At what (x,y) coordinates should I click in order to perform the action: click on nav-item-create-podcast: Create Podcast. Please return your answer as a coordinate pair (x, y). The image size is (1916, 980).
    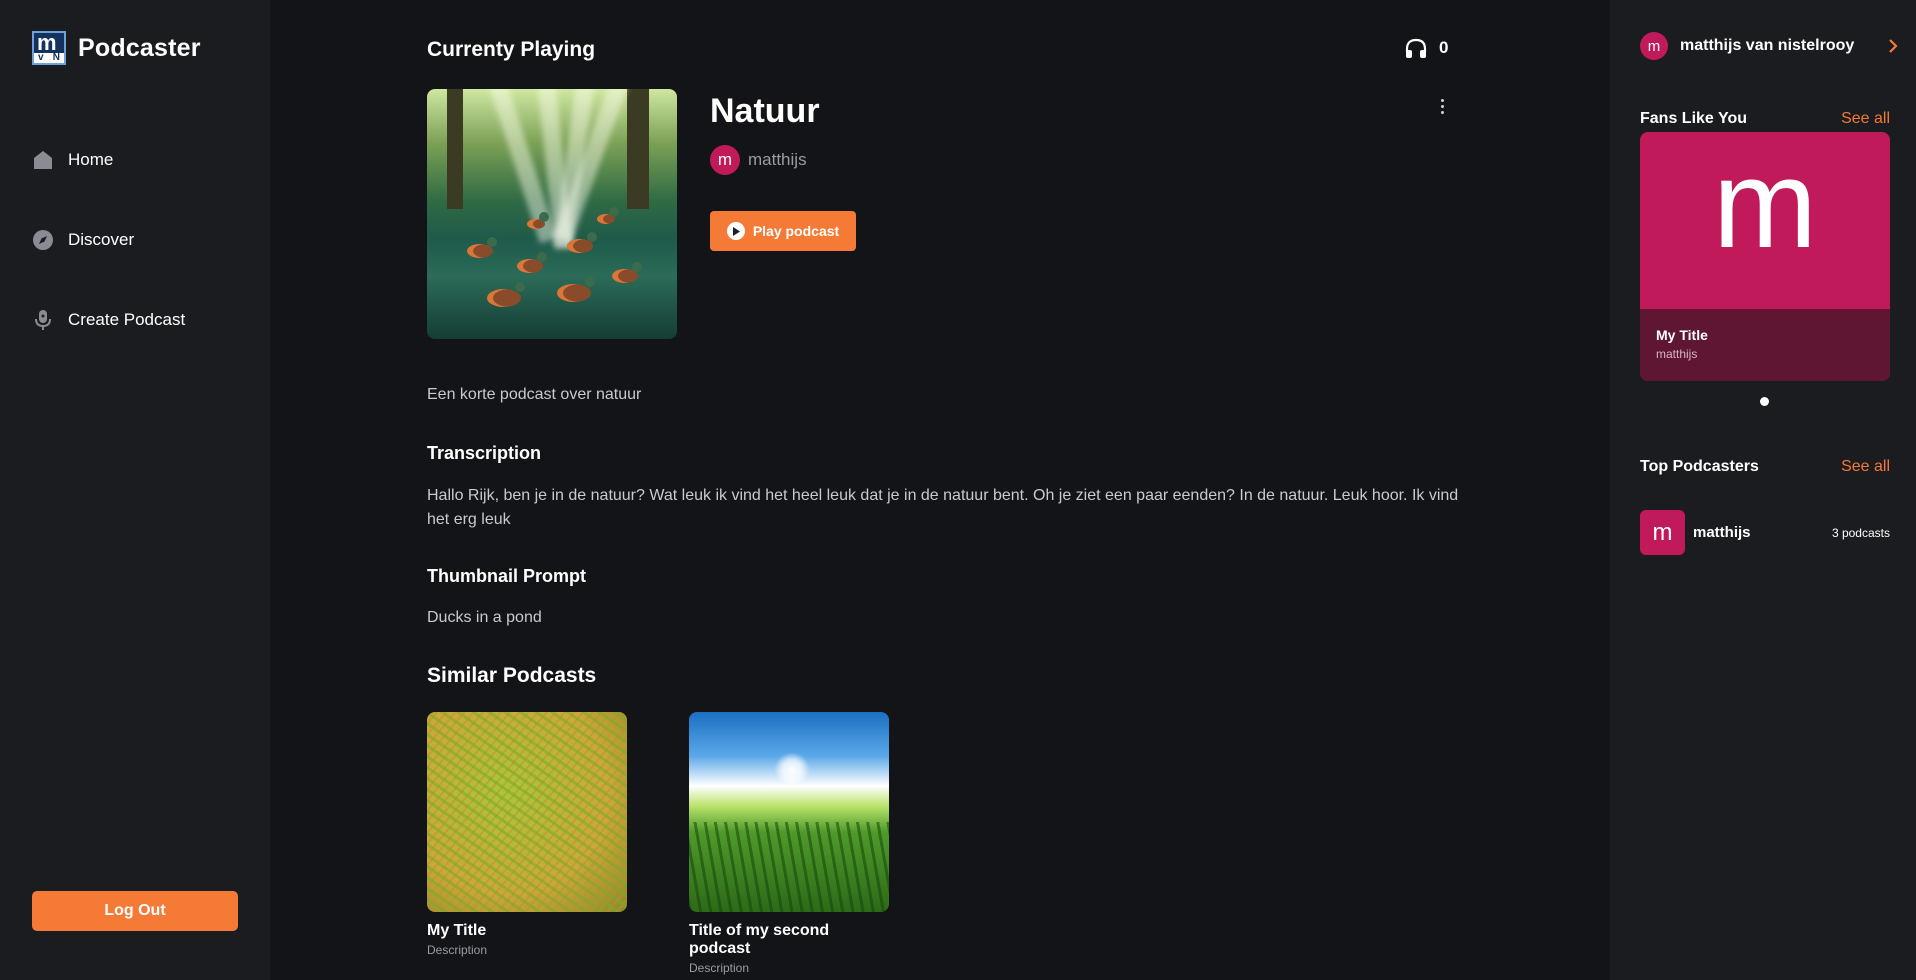
    Looking at the image, I should click on (108, 320).